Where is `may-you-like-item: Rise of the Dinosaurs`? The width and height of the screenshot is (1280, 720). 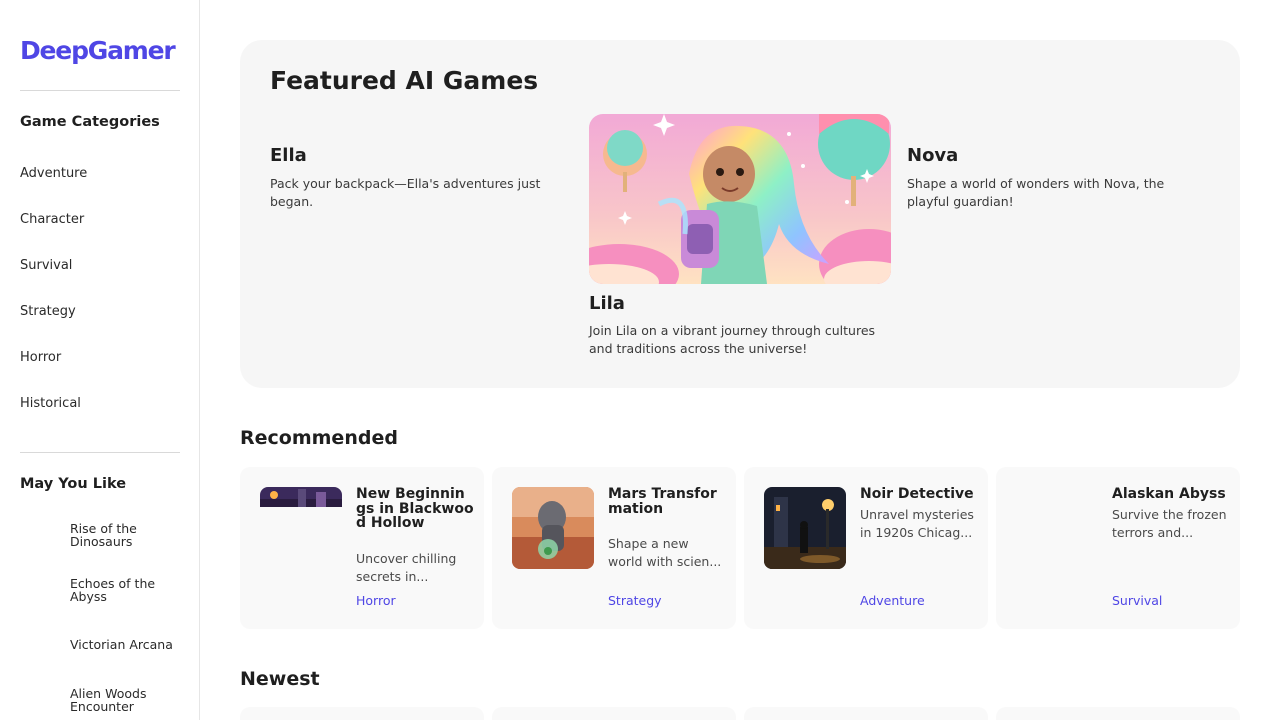
may-you-like-item: Rise of the Dinosaurs is located at coordinates (100, 535).